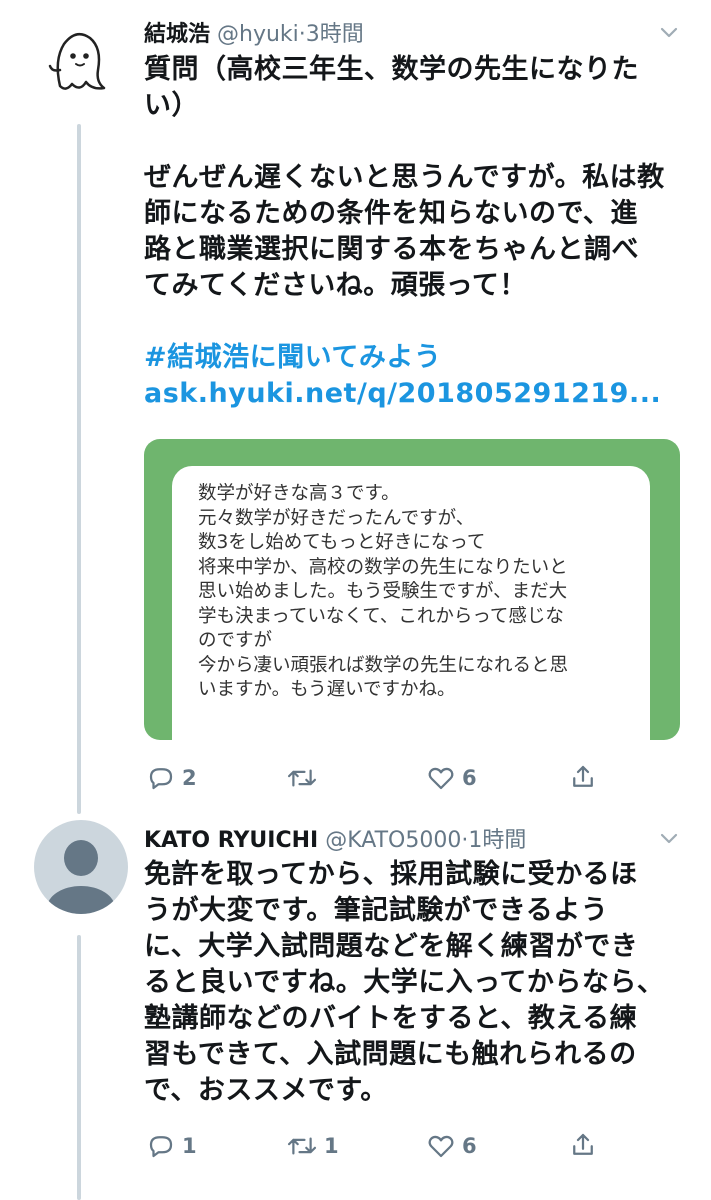 The image size is (711, 1200). What do you see at coordinates (342, 542) in the screenshot?
I see `card-line: 数3をし始めてもっと好きになって` at bounding box center [342, 542].